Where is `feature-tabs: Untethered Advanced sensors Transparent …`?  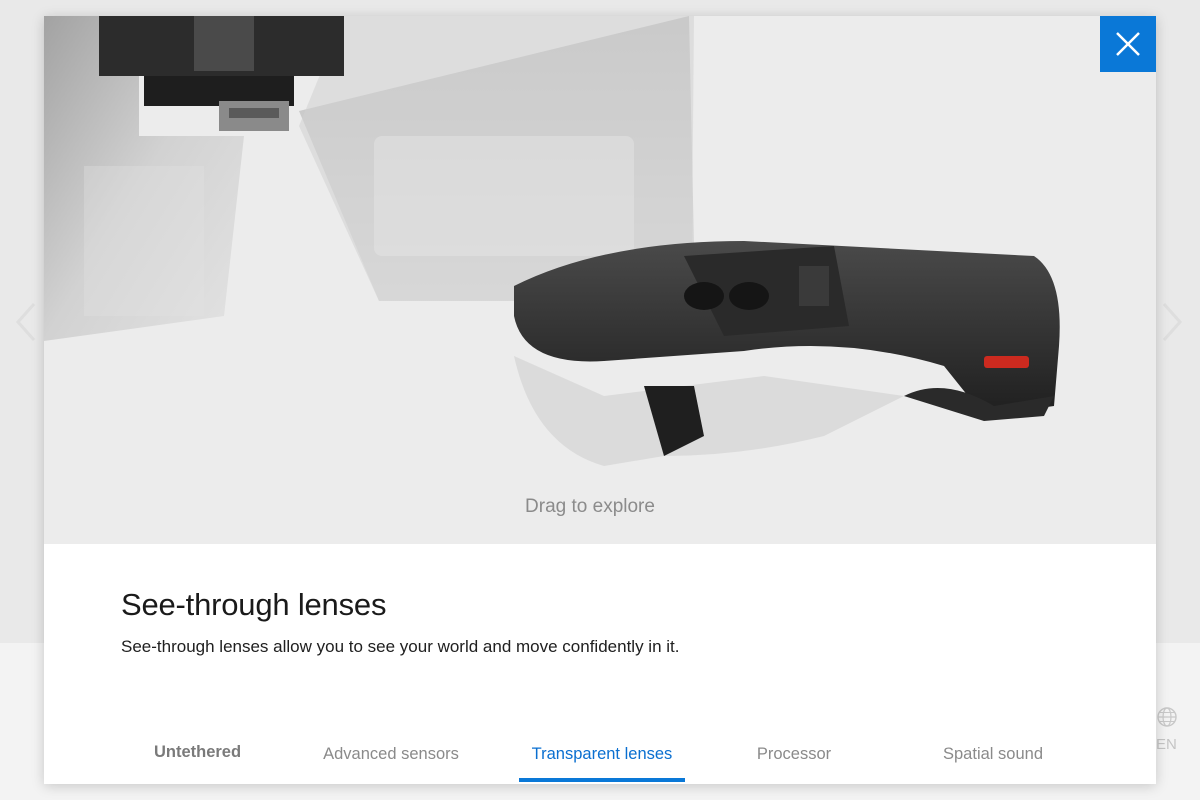
feature-tabs: Untethered Advanced sensors Transparent … is located at coordinates (600, 761).